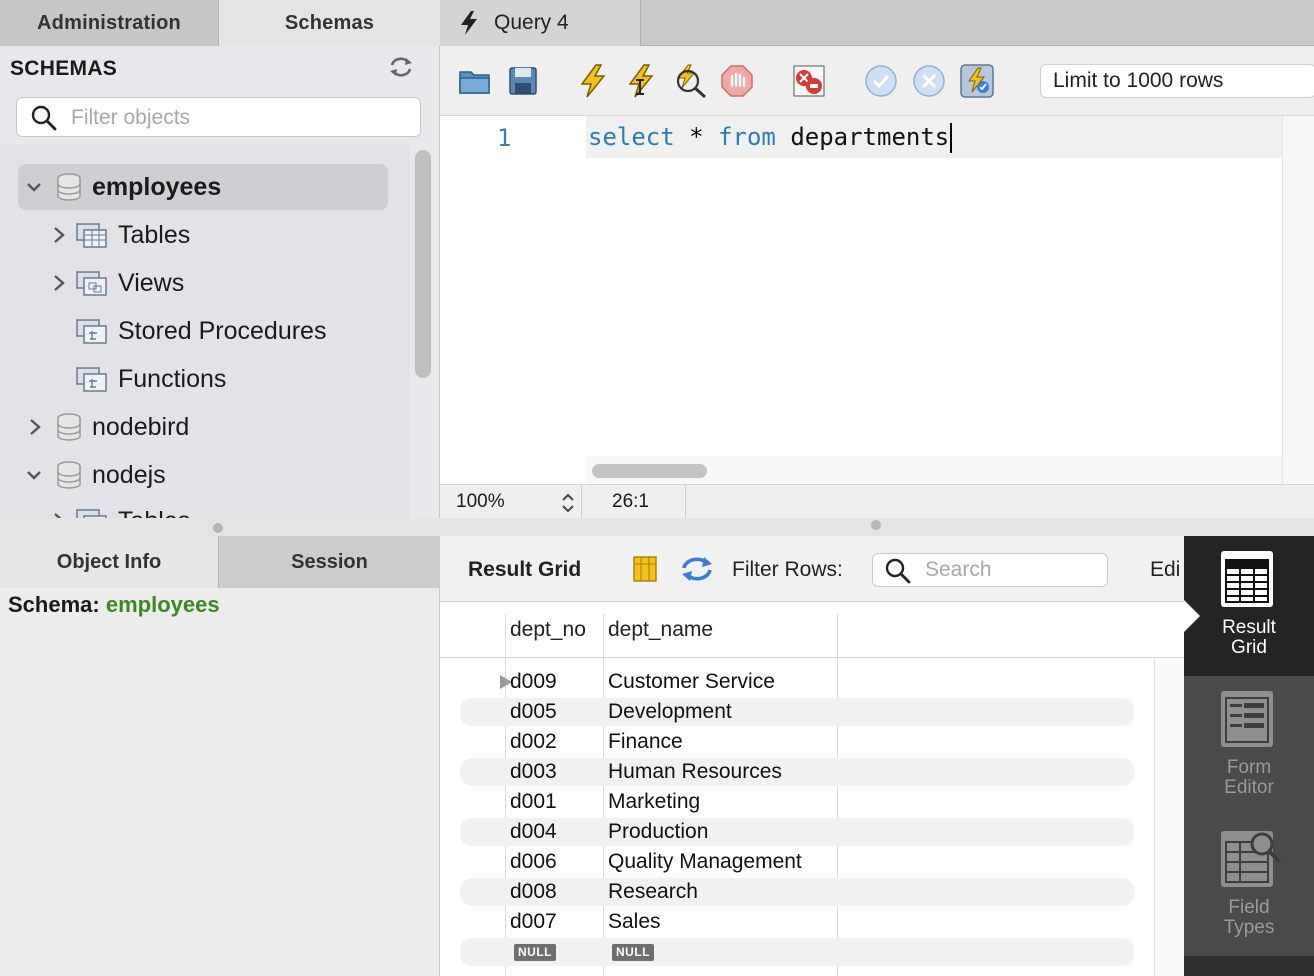 This screenshot has height=976, width=1314. Describe the element at coordinates (797, 742) in the screenshot. I see `table-row: d002 Finance` at that location.